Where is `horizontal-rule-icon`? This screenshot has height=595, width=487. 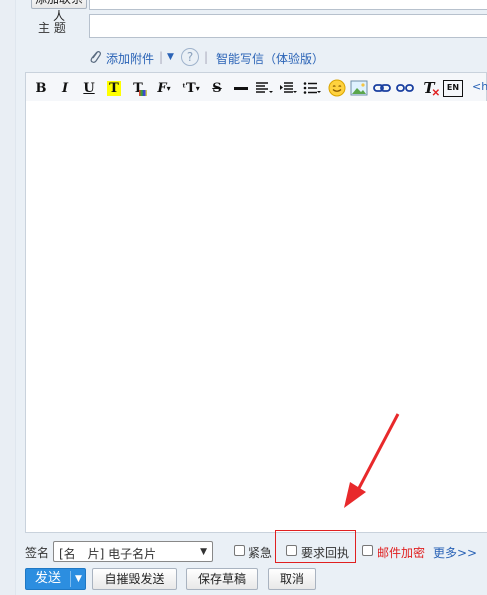 horizontal-rule-icon is located at coordinates (241, 88).